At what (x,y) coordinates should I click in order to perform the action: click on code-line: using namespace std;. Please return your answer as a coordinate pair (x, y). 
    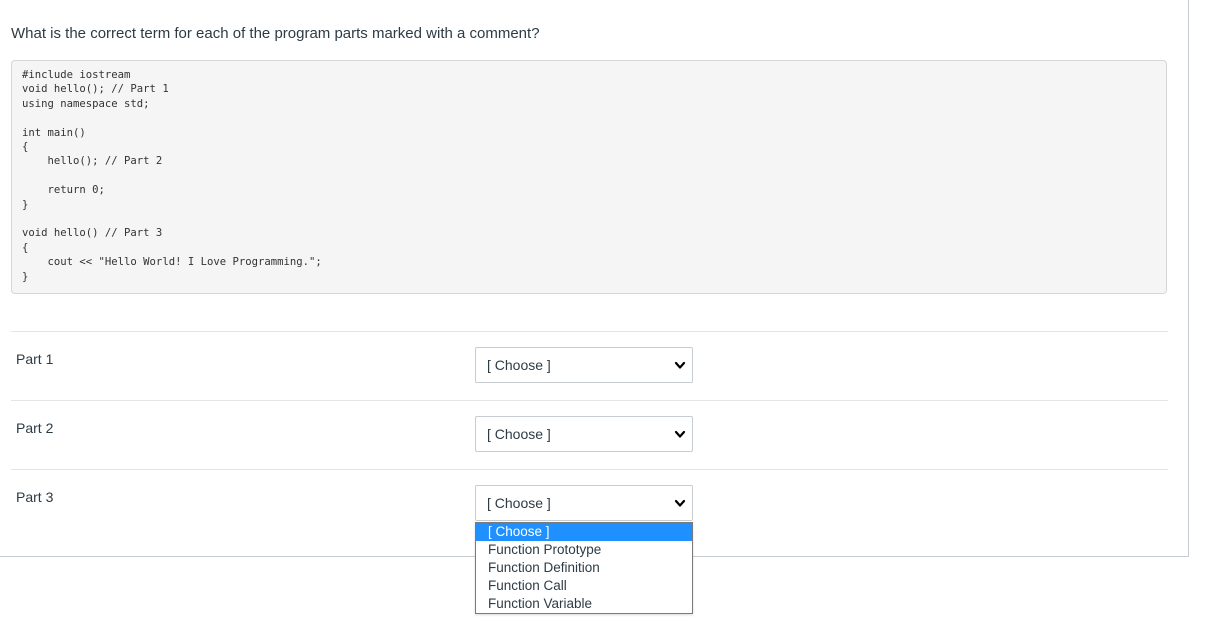
    Looking at the image, I should click on (86, 103).